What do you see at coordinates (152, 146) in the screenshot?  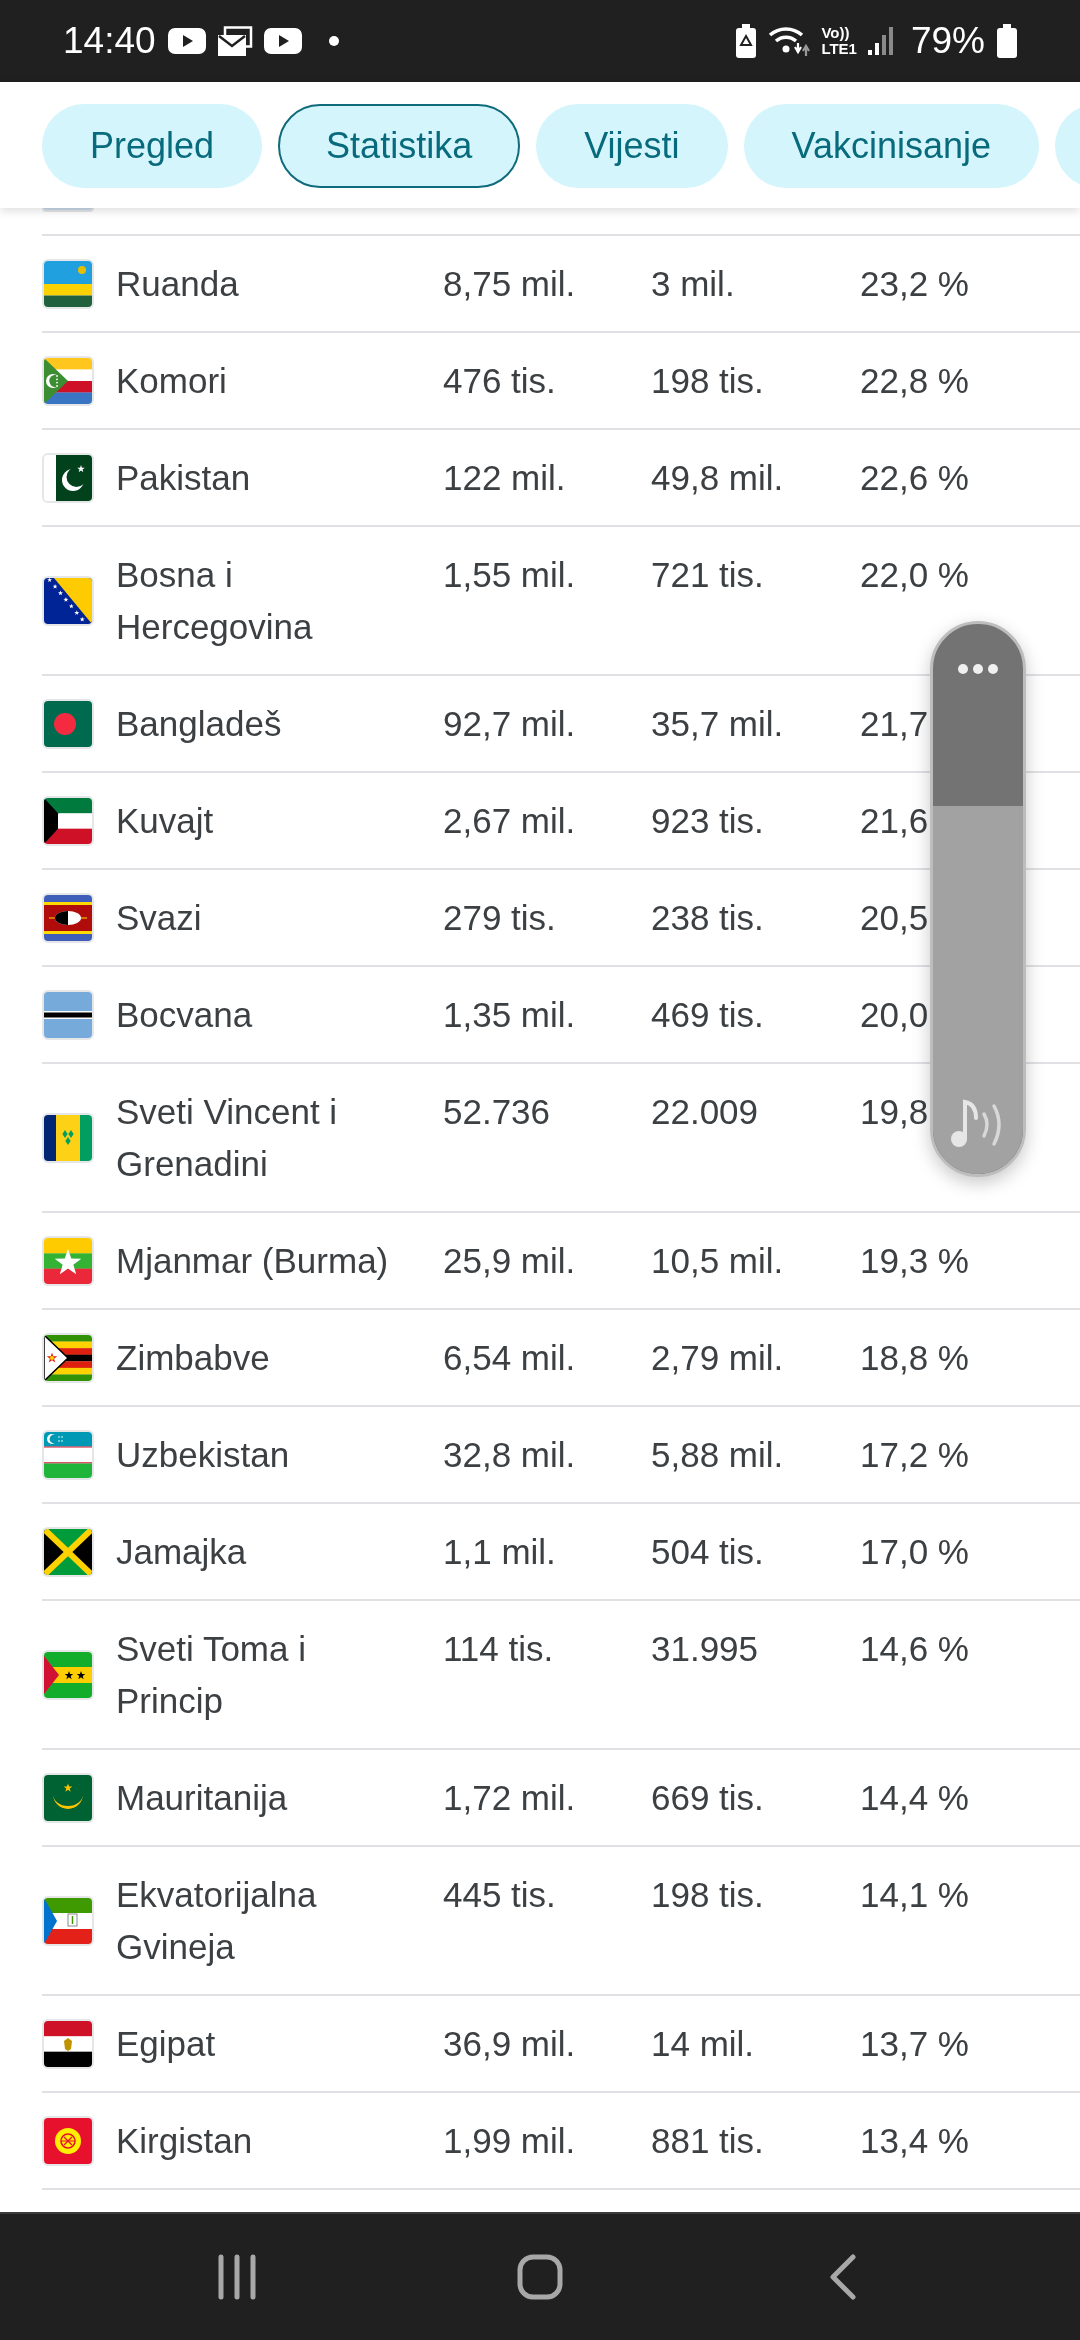 I see `tab: Pregled` at bounding box center [152, 146].